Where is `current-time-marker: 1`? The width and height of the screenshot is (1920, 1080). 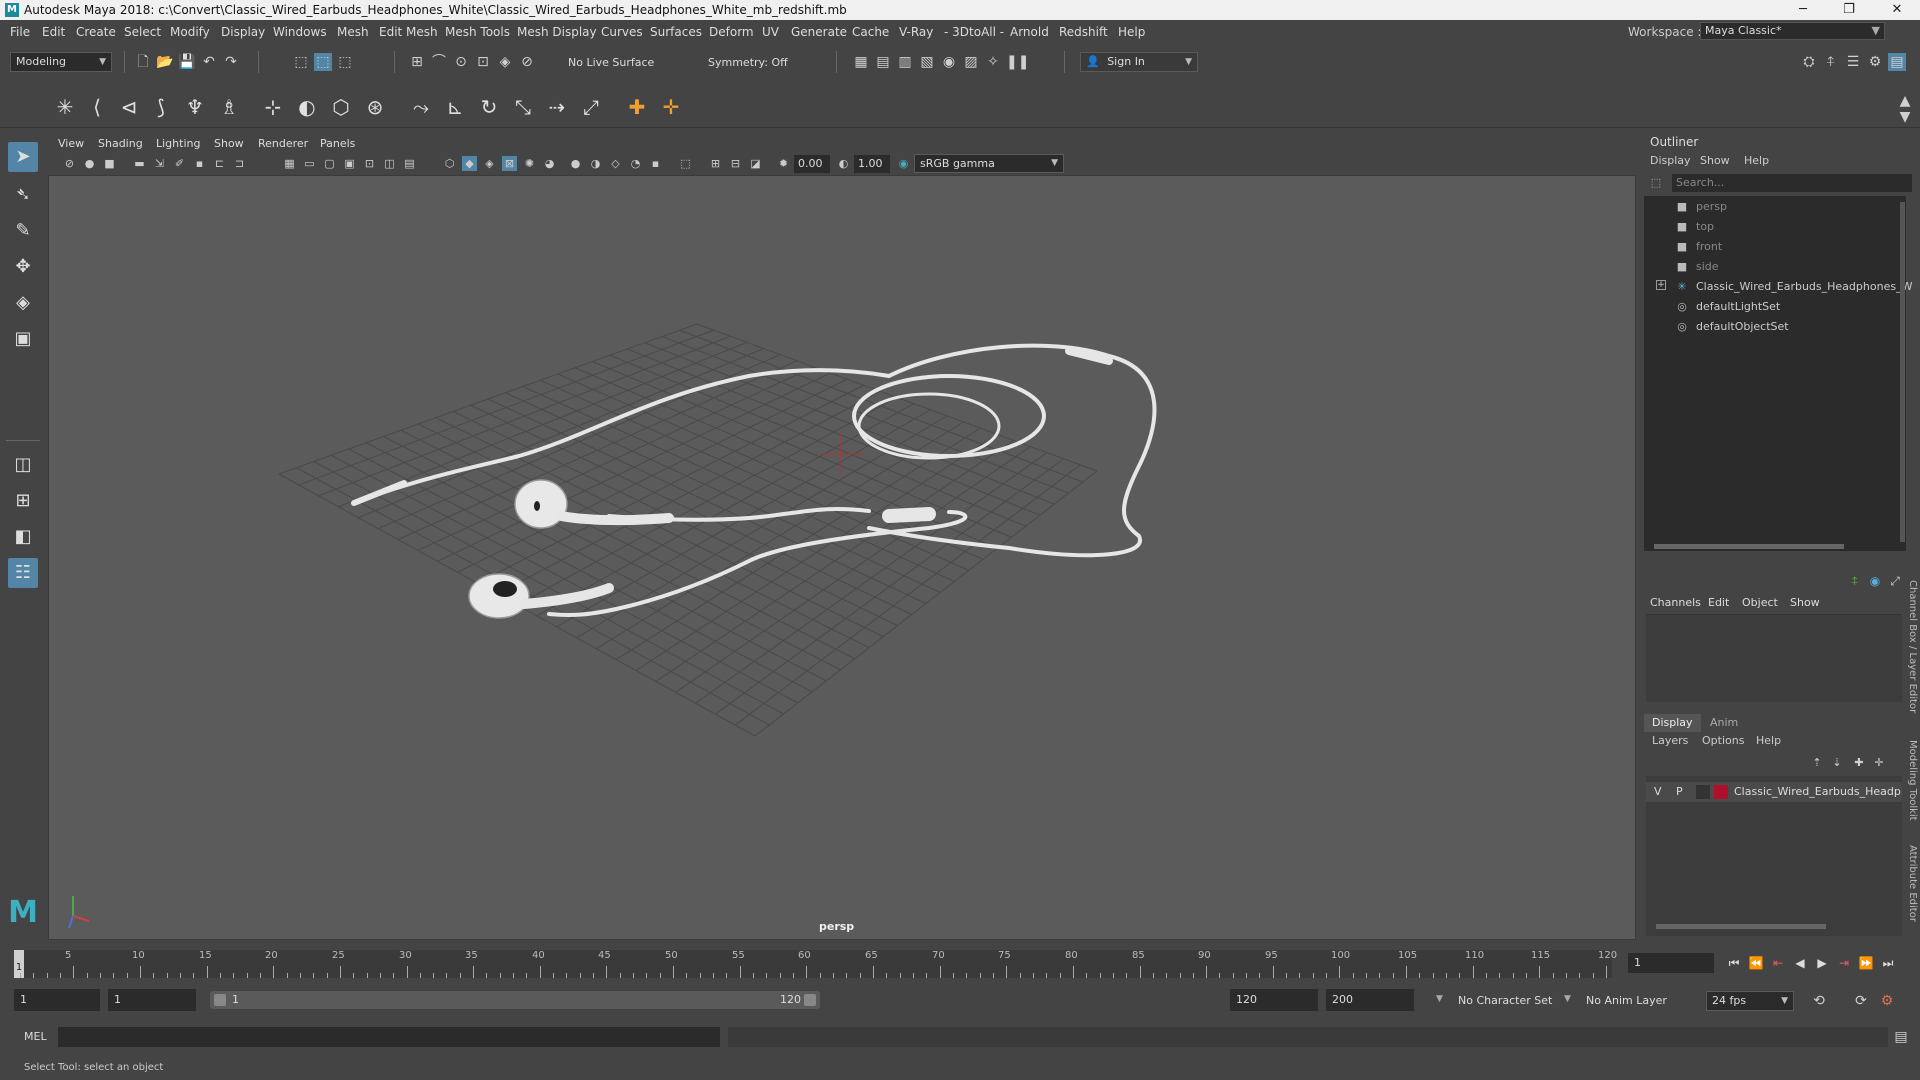 current-time-marker: 1 is located at coordinates (19, 964).